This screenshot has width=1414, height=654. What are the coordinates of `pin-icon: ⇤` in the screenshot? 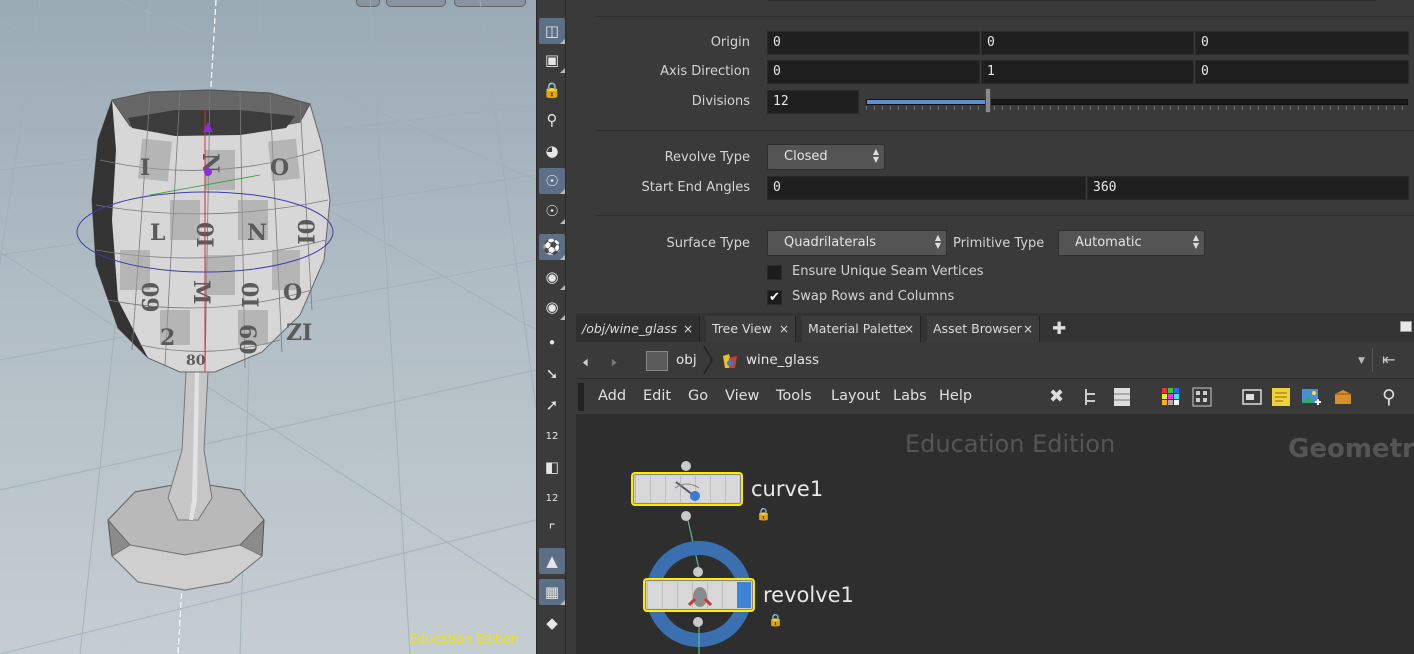 It's located at (1388, 359).